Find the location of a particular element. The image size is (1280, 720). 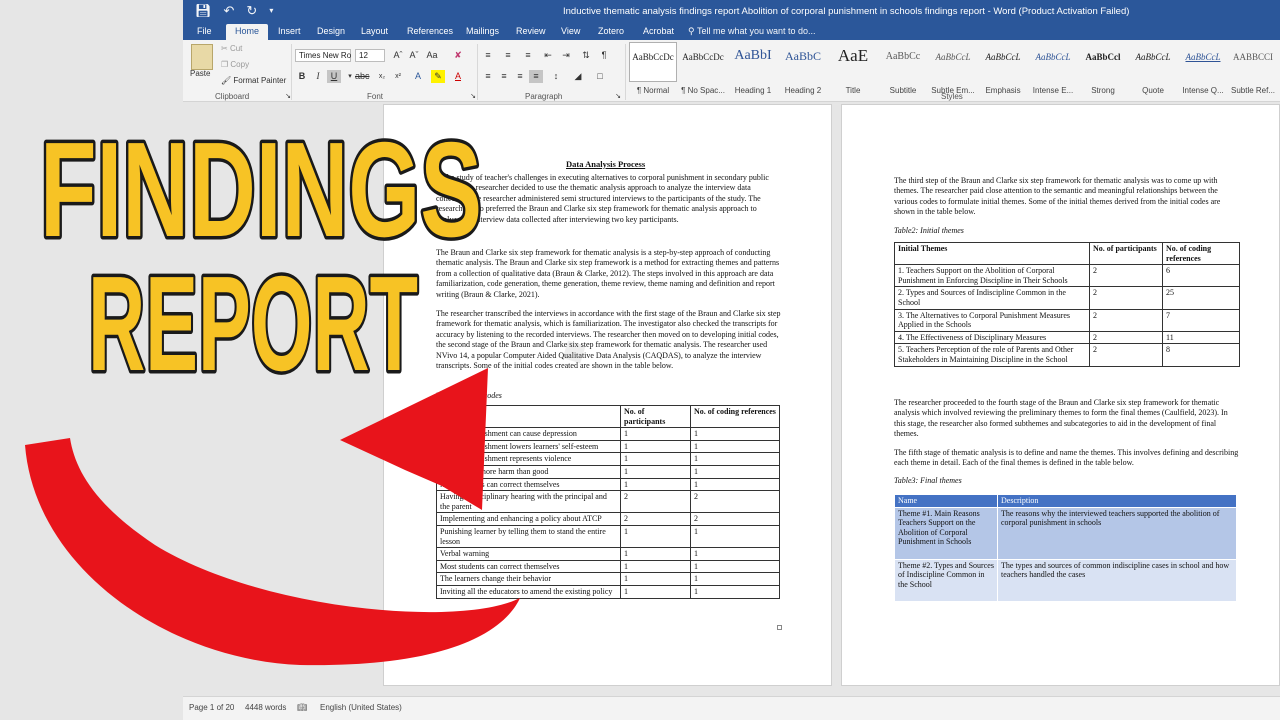

font-size-box: 12 is located at coordinates (370, 55).